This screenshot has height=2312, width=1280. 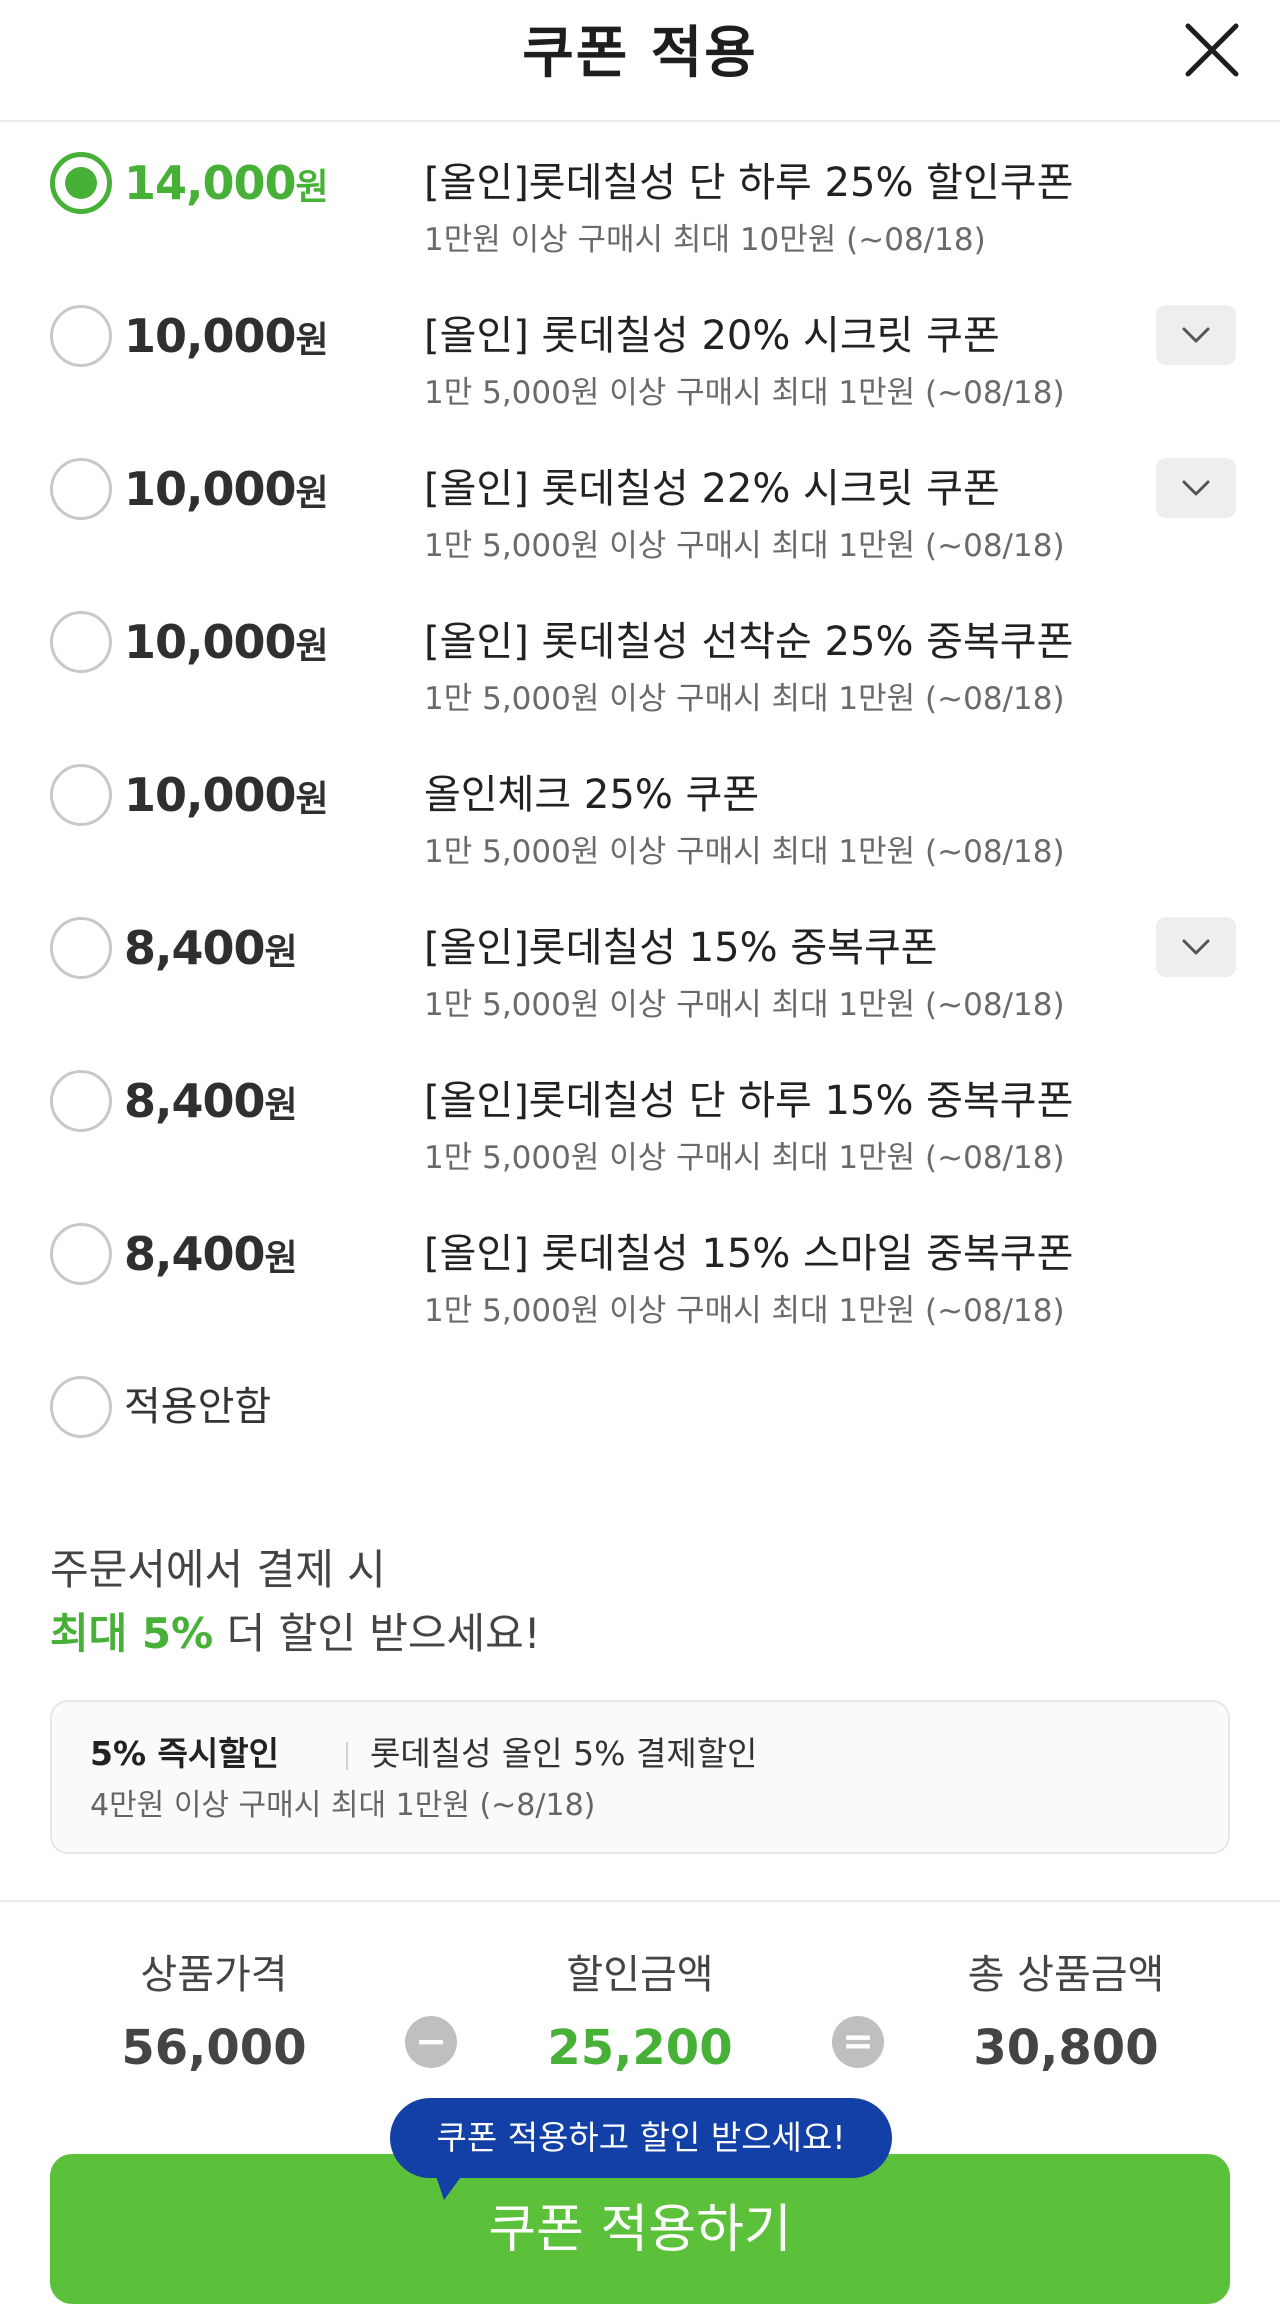 What do you see at coordinates (1066, 2048) in the screenshot?
I see `total-price-value: 30,800` at bounding box center [1066, 2048].